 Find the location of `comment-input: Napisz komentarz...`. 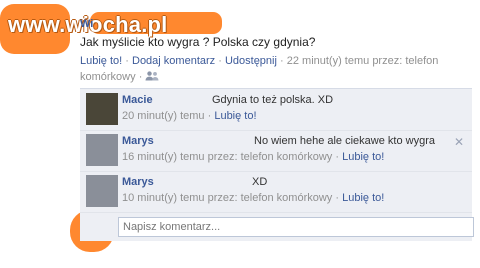

comment-input: Napisz komentarz... is located at coordinates (296, 227).